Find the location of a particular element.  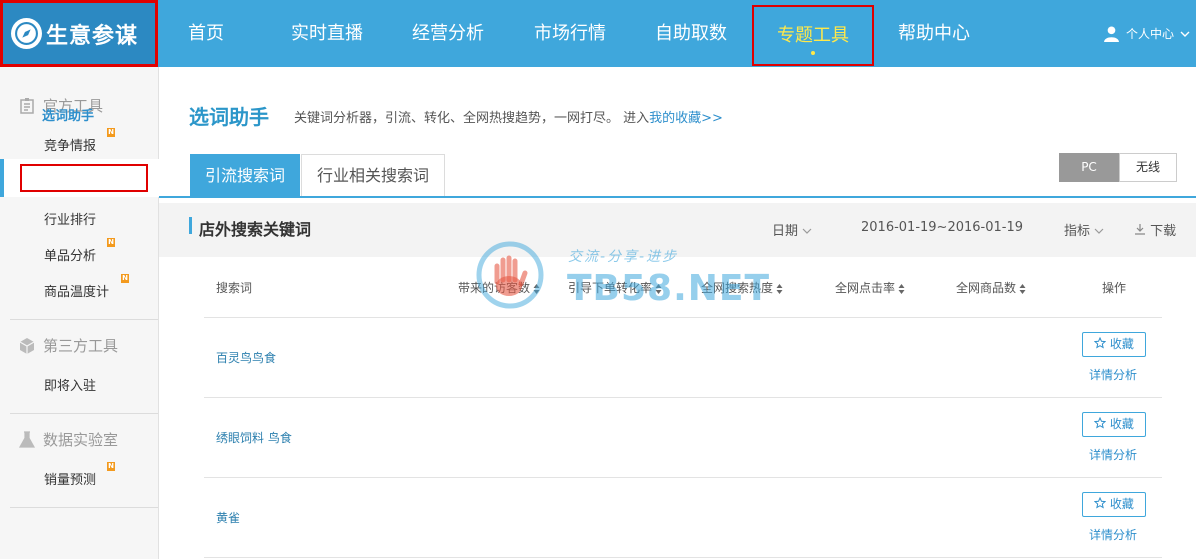

tab-traffic-keywords: 引流搜索词 is located at coordinates (245, 175).